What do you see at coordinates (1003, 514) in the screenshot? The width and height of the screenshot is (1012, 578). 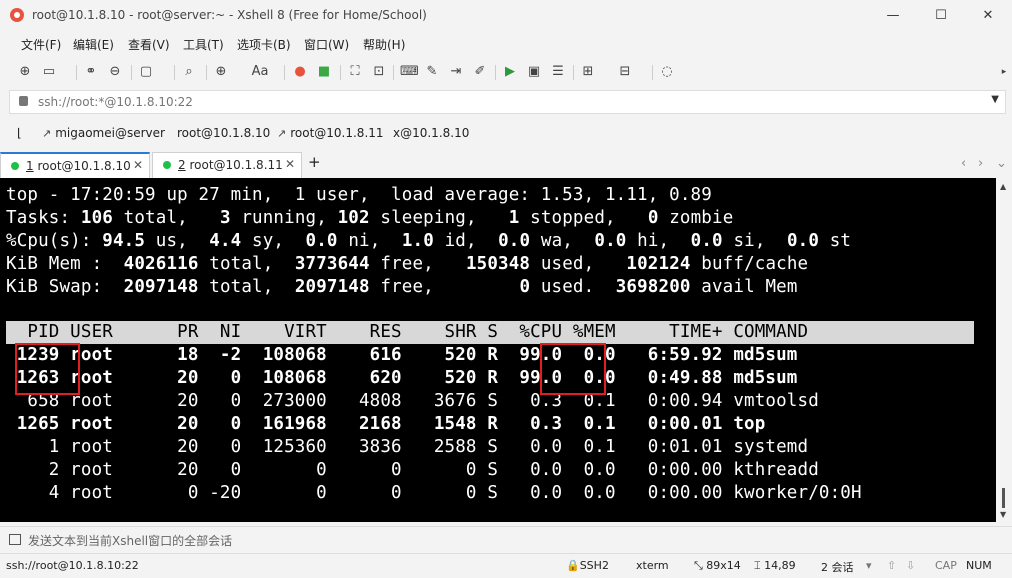 I see `scroll-down-icon: ▼` at bounding box center [1003, 514].